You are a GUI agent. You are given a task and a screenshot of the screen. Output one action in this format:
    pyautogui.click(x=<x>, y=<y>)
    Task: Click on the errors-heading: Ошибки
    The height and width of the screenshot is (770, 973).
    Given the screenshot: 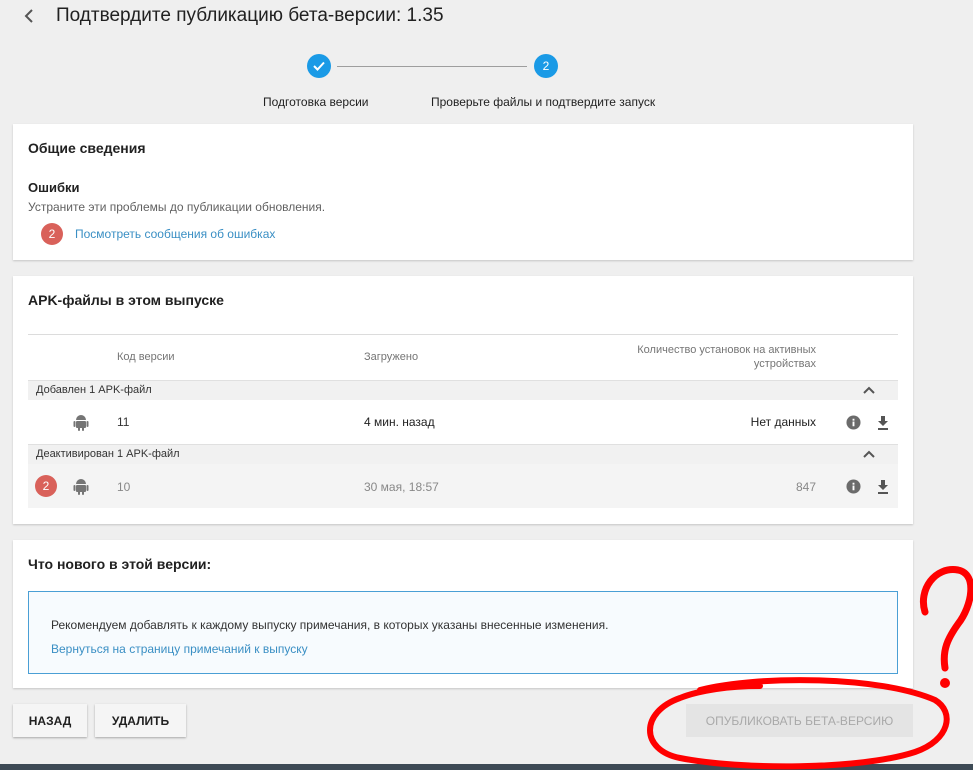 What is the action you would take?
    pyautogui.click(x=54, y=187)
    